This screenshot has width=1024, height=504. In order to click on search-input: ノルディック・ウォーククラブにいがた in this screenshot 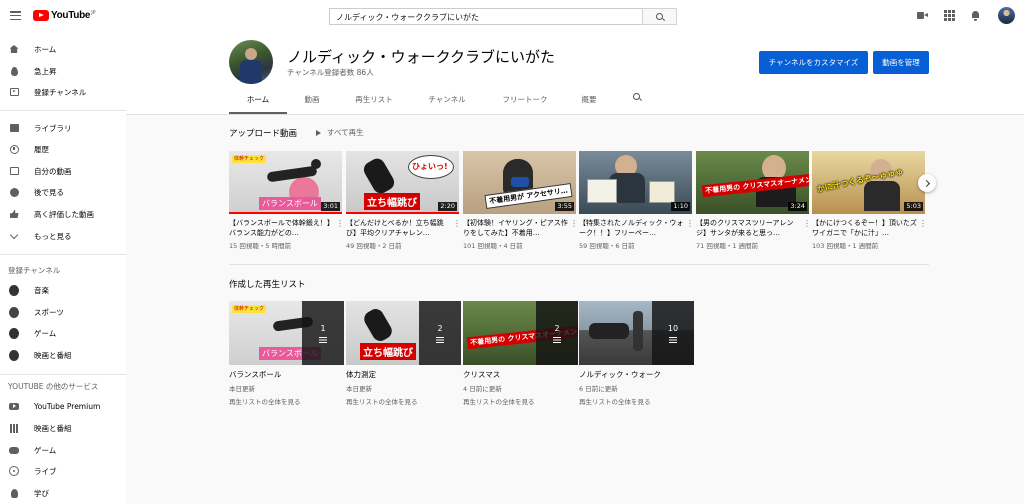, I will do `click(486, 16)`.